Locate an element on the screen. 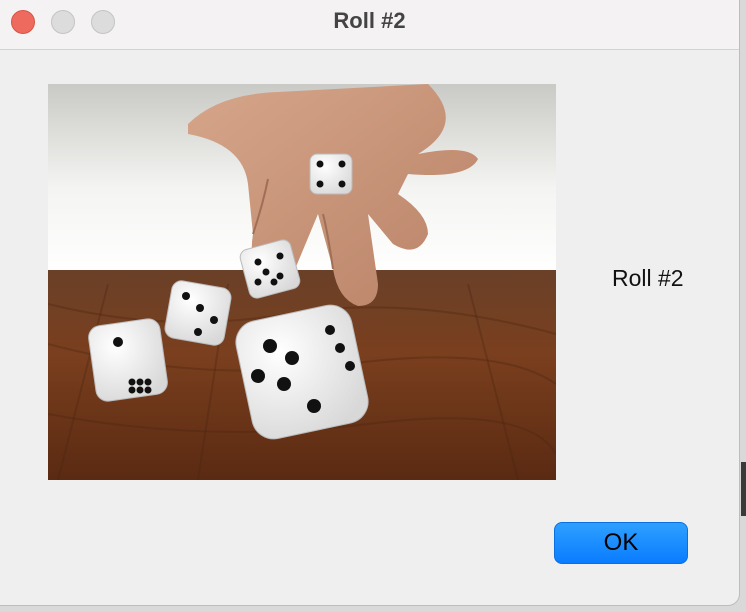 This screenshot has height=612, width=746. roll-label: Roll #2 is located at coordinates (648, 278).